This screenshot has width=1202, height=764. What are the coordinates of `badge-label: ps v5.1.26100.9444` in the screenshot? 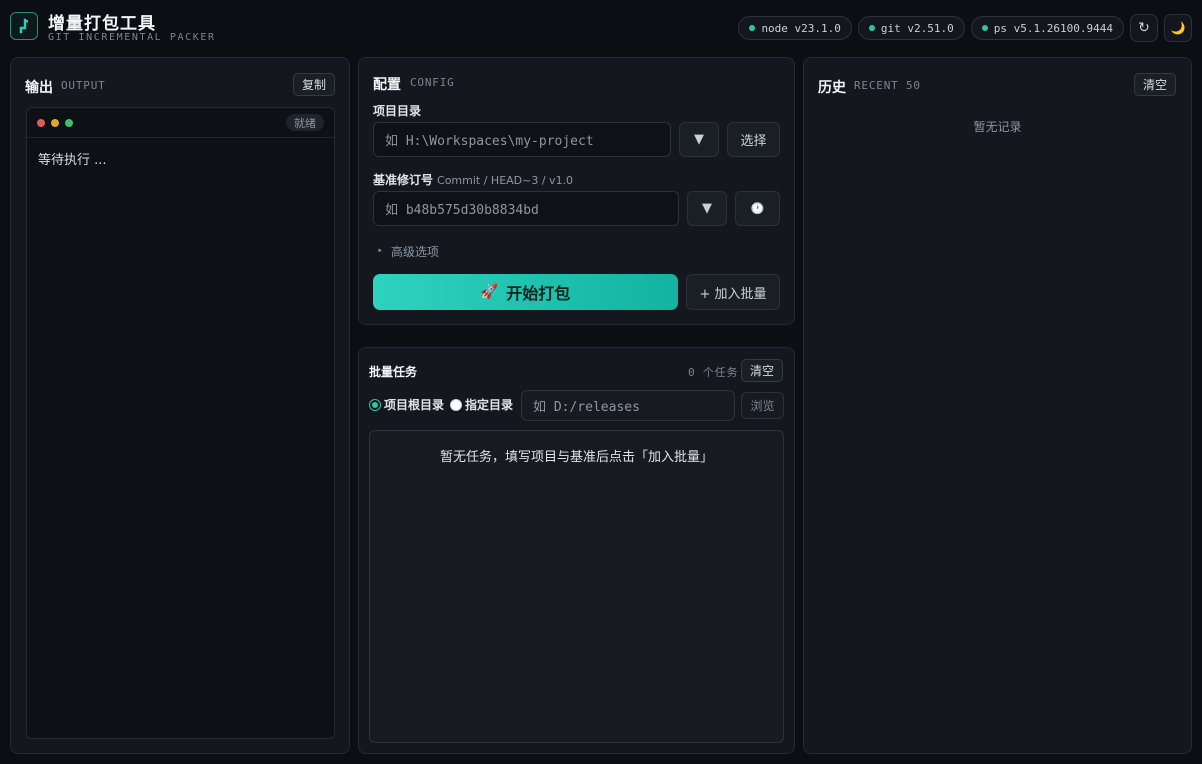 It's located at (1053, 28).